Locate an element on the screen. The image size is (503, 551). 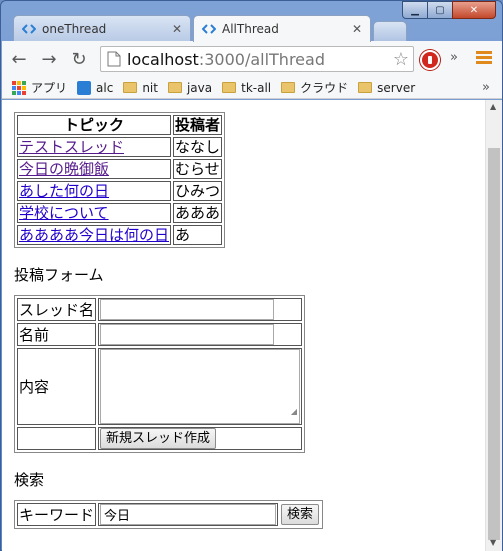
bookmark-label: tk-all is located at coordinates (256, 87).